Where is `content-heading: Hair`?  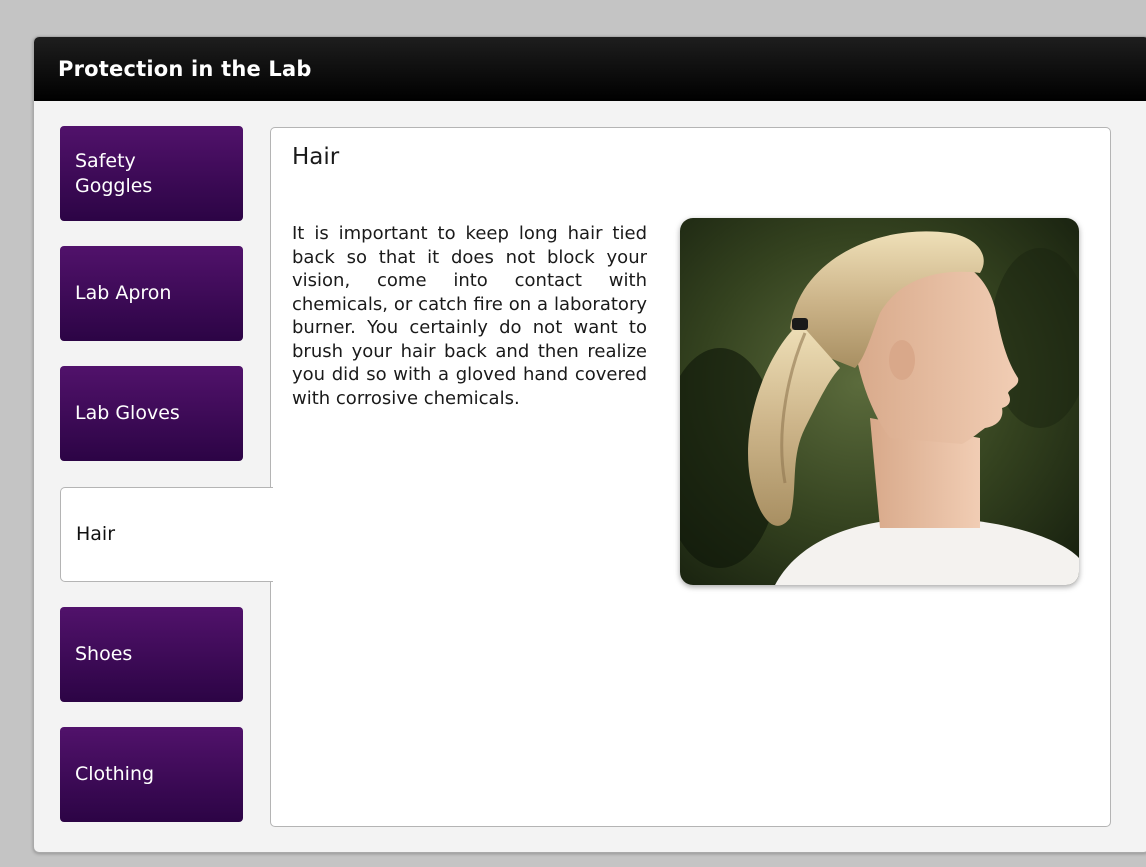 content-heading: Hair is located at coordinates (316, 157).